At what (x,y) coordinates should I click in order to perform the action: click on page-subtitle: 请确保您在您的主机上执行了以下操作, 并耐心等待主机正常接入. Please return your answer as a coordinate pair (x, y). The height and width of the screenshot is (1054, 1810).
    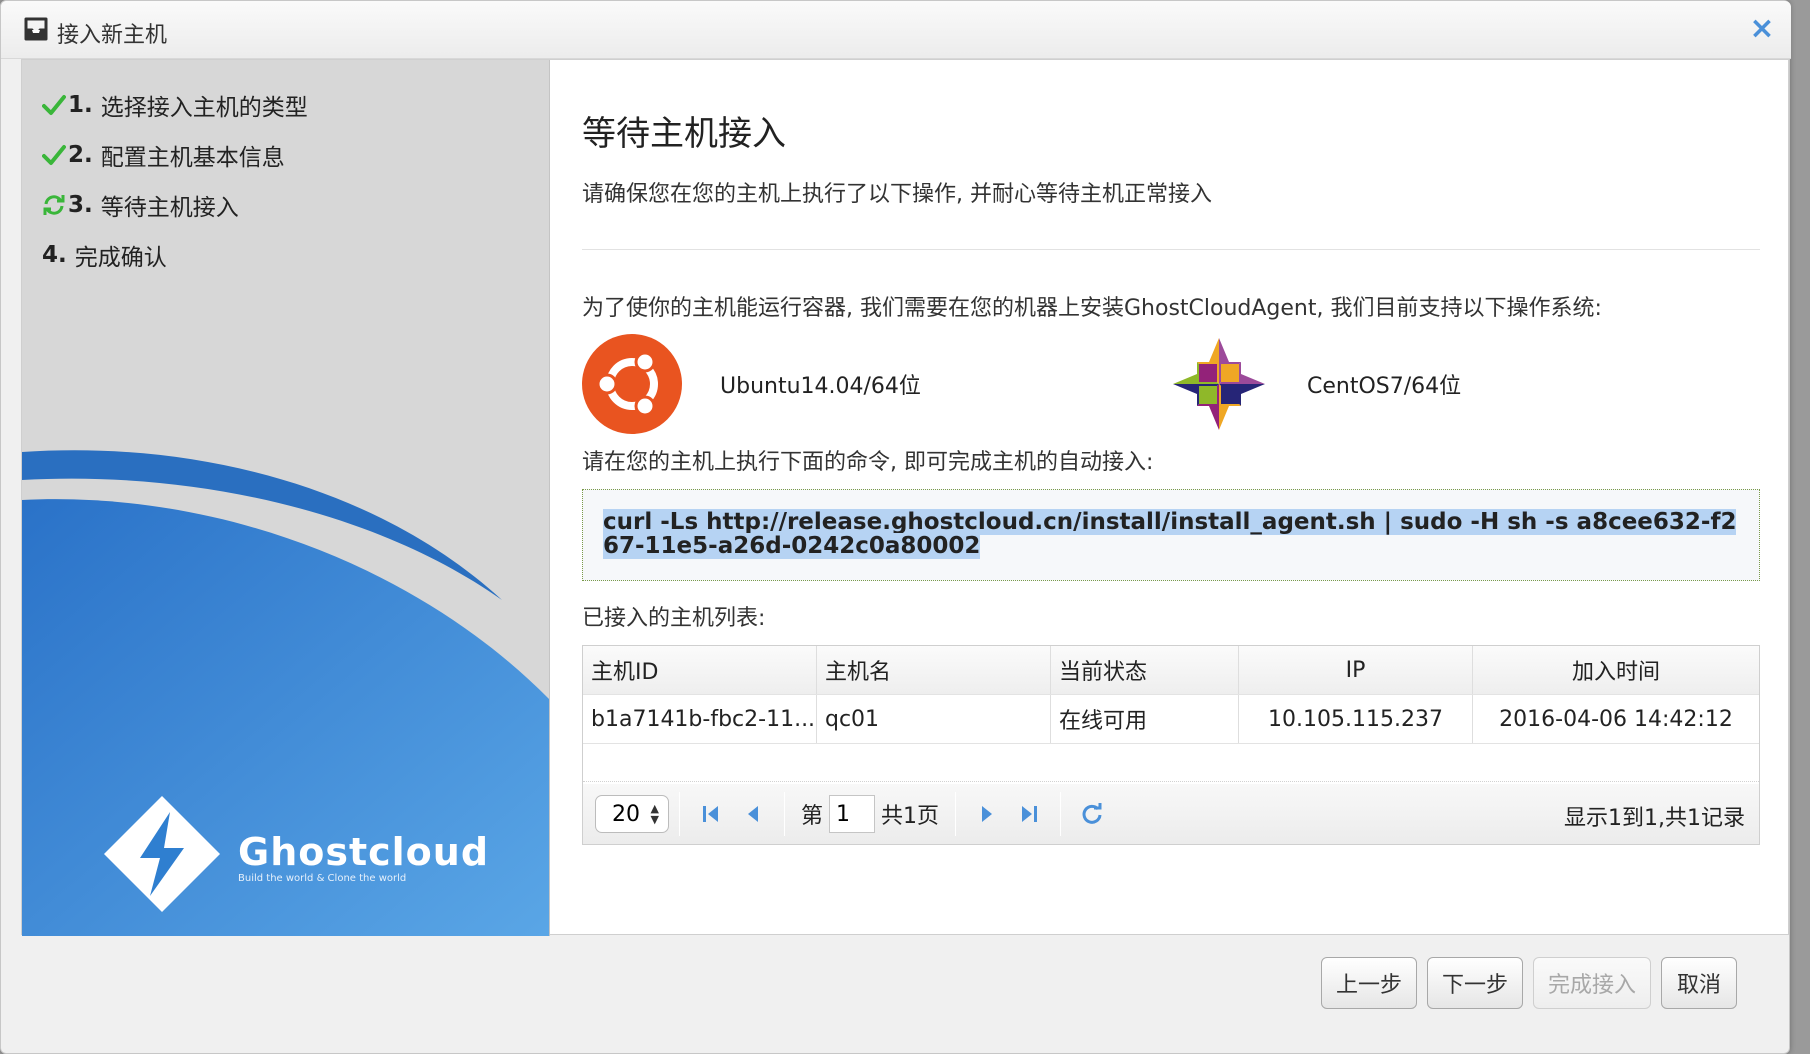
    Looking at the image, I should click on (897, 194).